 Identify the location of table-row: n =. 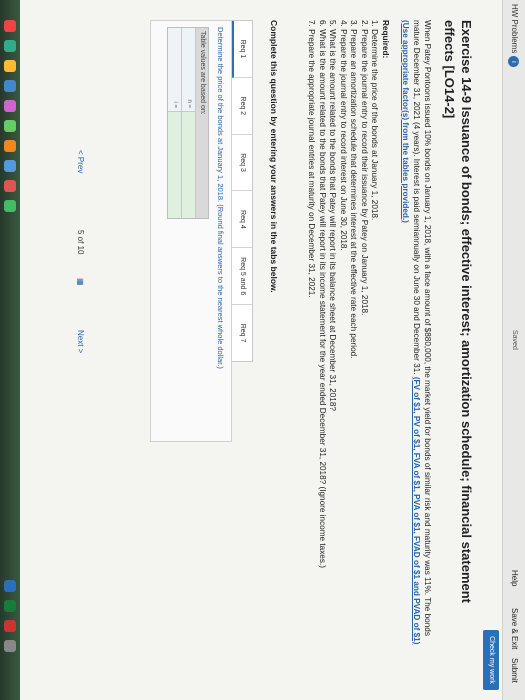
(189, 123).